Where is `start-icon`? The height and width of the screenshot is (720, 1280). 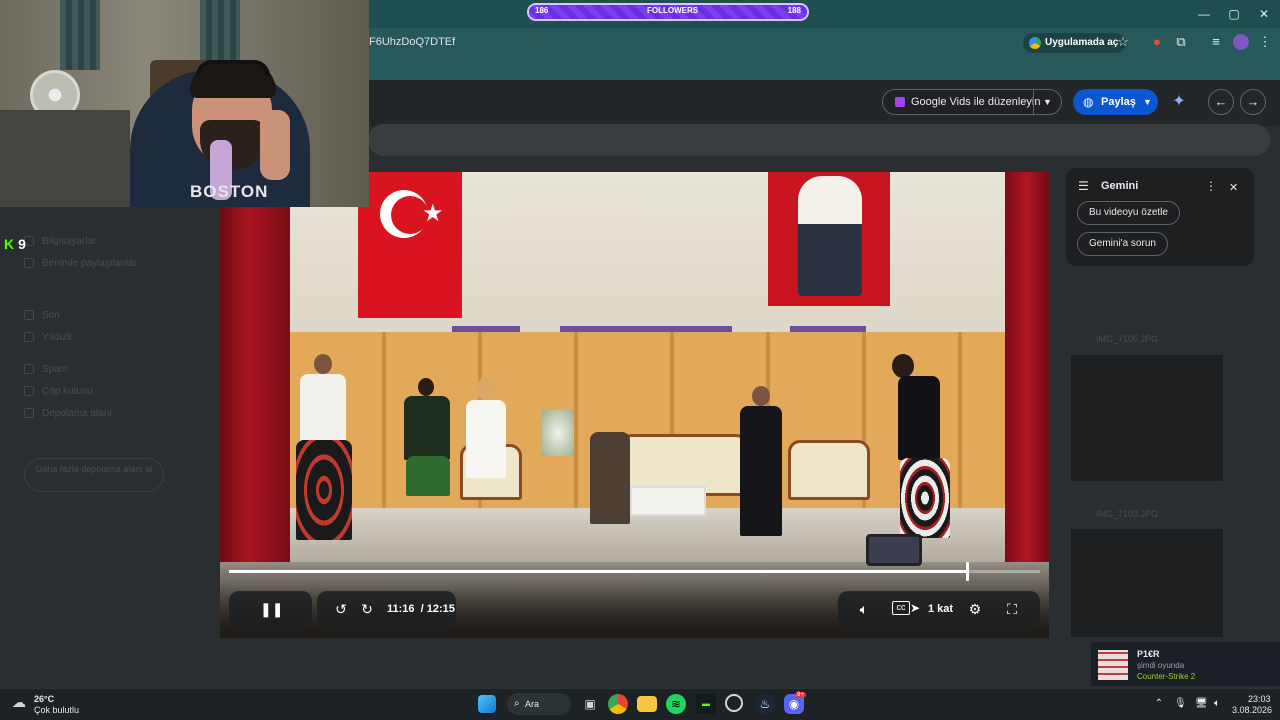 start-icon is located at coordinates (487, 704).